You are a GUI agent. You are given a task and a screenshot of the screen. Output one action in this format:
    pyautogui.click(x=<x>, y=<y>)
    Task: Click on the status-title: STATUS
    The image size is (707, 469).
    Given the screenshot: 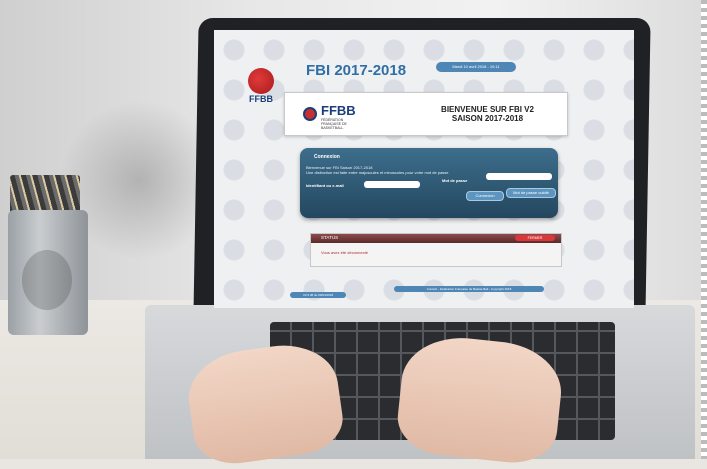 What is the action you would take?
    pyautogui.click(x=330, y=237)
    